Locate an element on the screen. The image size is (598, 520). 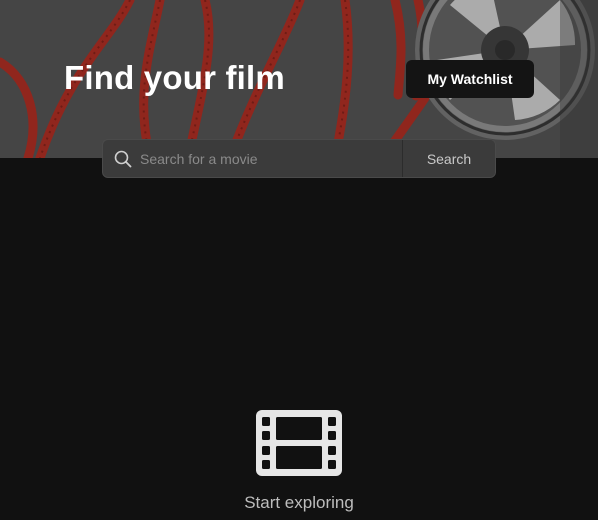
search-bar: Search is located at coordinates (299, 158).